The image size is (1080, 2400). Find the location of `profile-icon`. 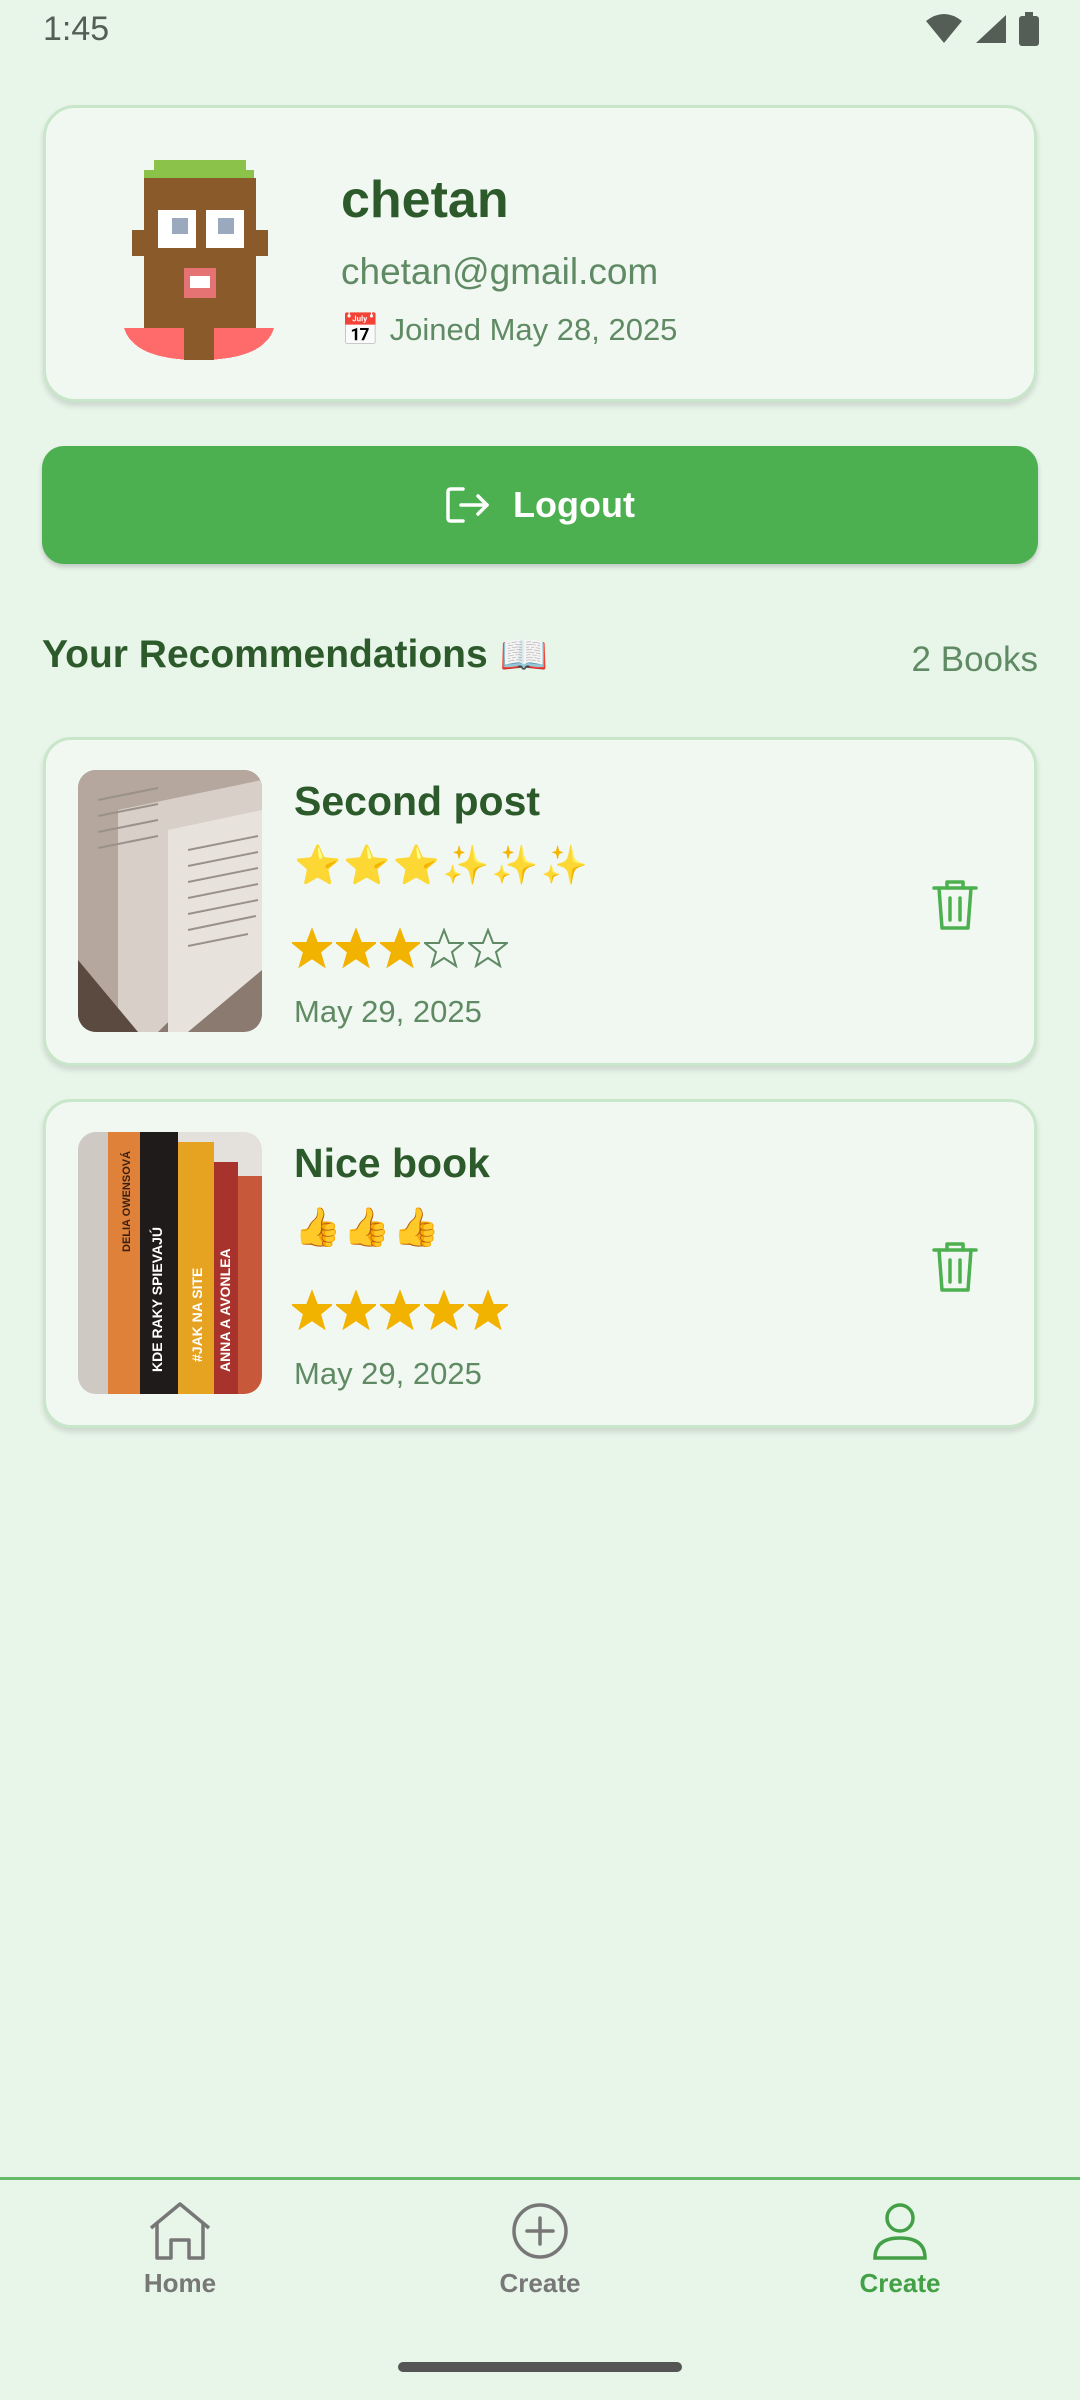

profile-icon is located at coordinates (900, 2231).